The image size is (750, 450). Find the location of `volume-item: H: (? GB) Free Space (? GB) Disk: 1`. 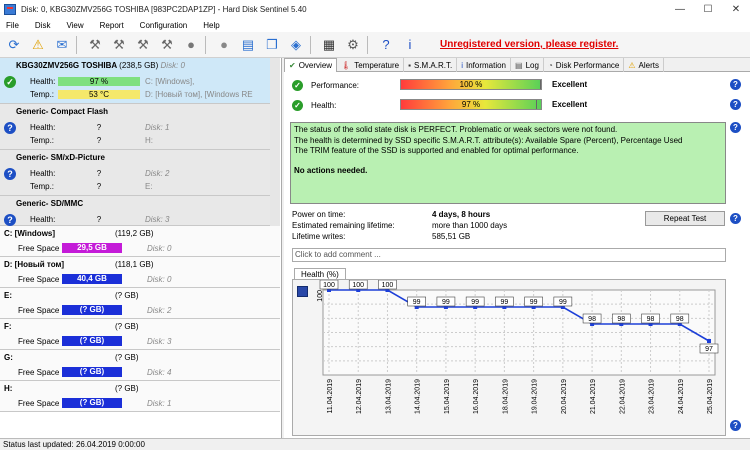

volume-item: H: (? GB) Free Space (? GB) Disk: 1 is located at coordinates (140, 396).